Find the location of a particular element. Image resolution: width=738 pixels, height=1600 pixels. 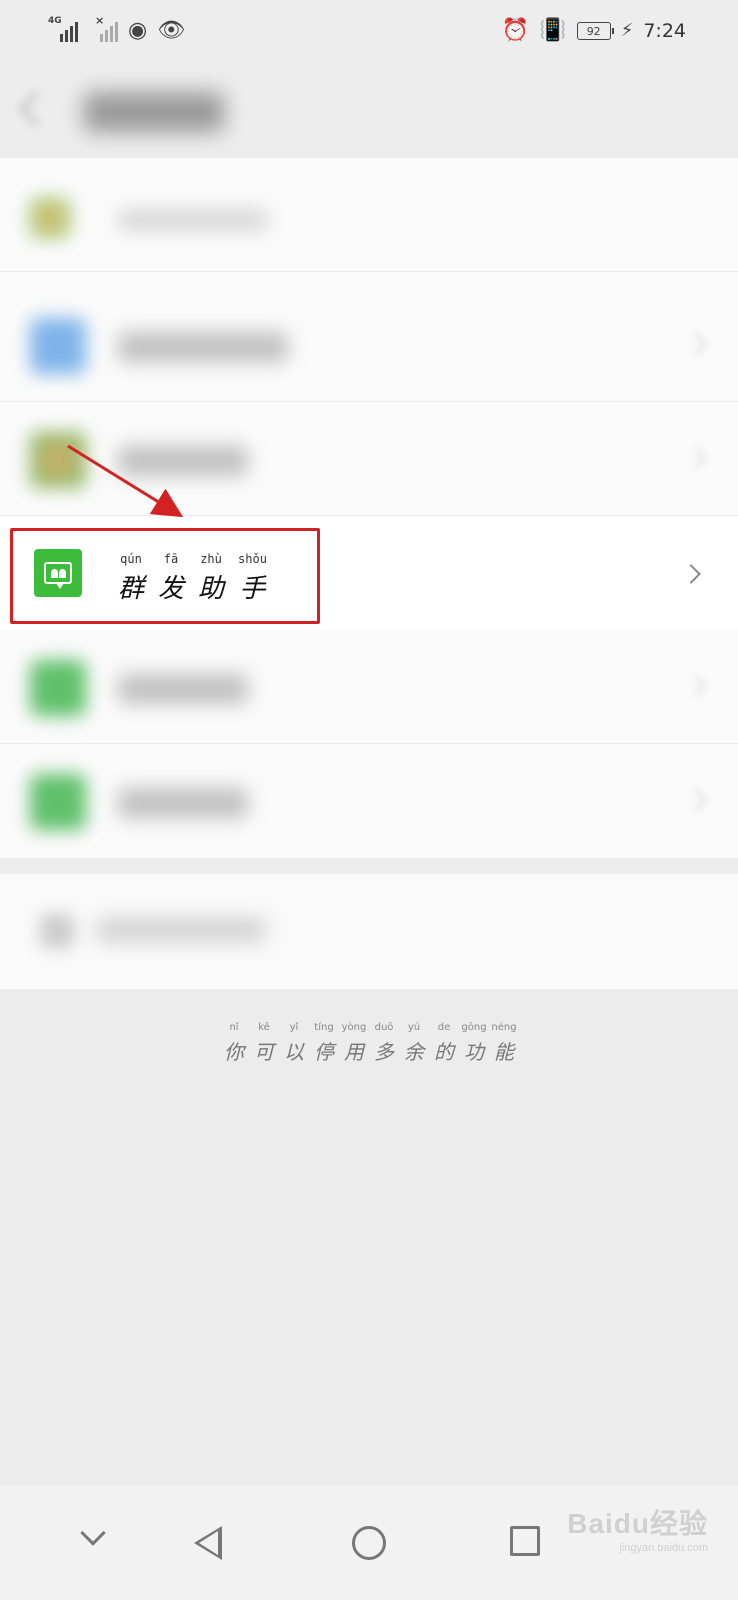

nav-header is located at coordinates (369, 110).